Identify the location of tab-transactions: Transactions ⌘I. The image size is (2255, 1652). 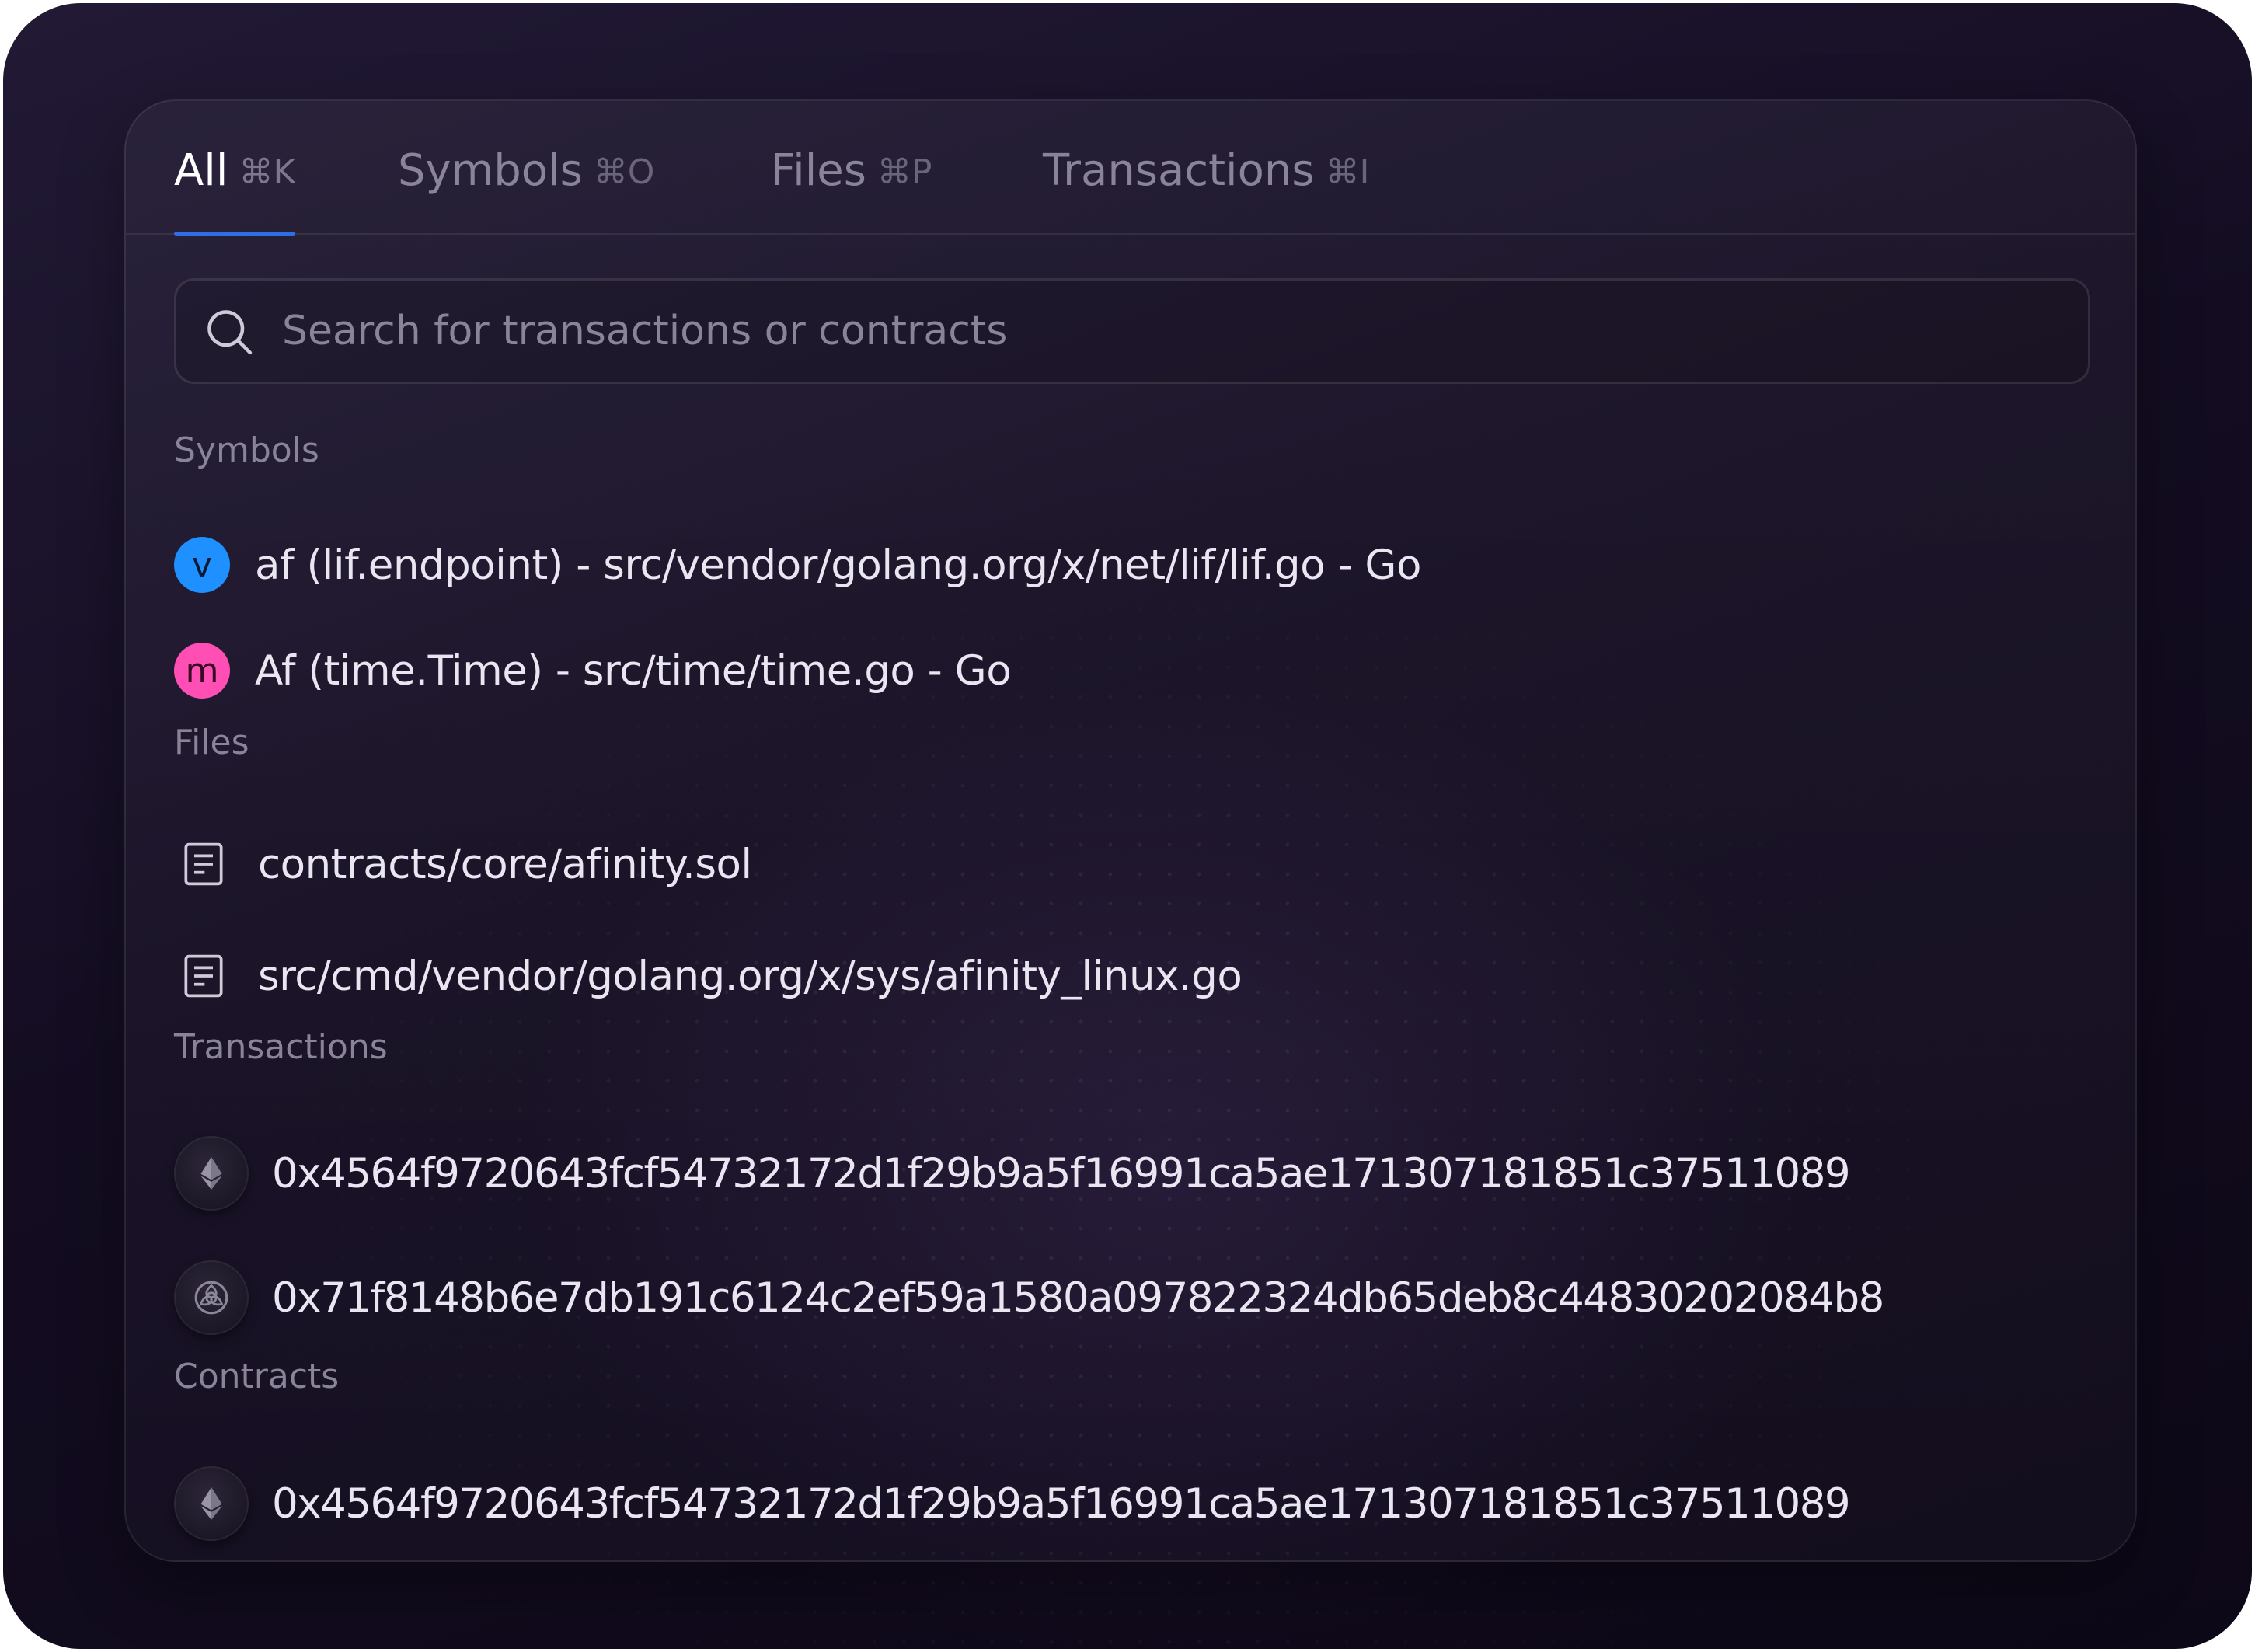
(1206, 187).